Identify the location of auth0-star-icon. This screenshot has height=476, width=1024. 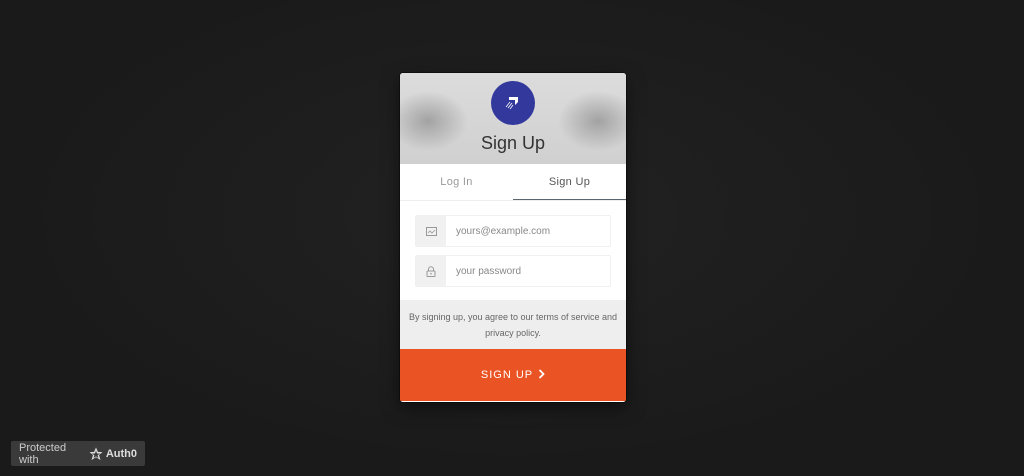
(96, 453).